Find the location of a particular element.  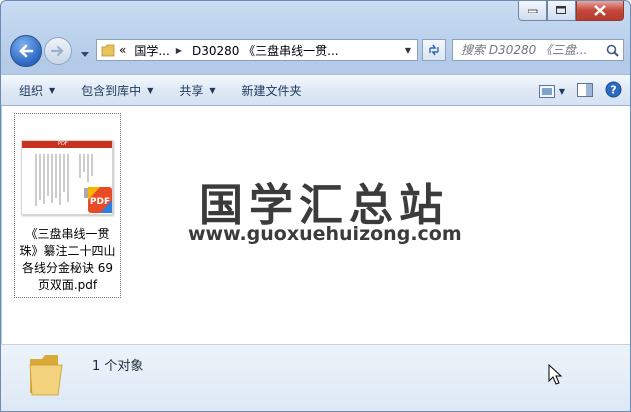

navigation-bar: « 国学... ▶ D30280 《三盘串线一贯... ▼ is located at coordinates (315, 50).